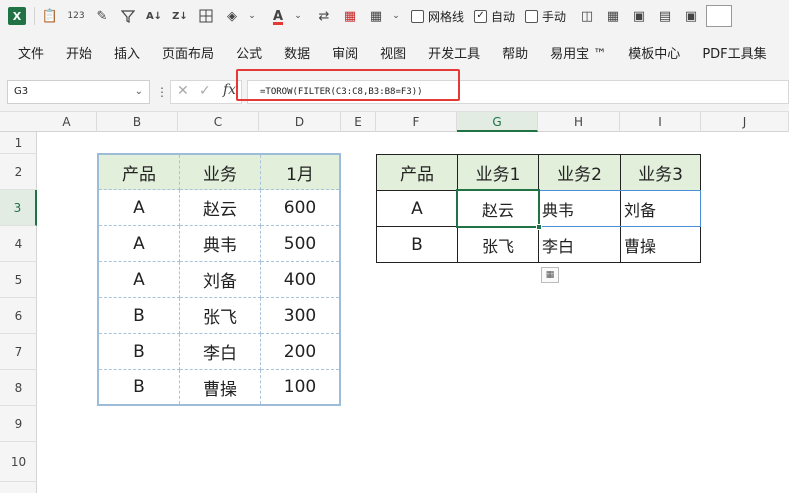 This screenshot has height=493, width=789. What do you see at coordinates (18, 352) in the screenshot?
I see `row-header-7: 7` at bounding box center [18, 352].